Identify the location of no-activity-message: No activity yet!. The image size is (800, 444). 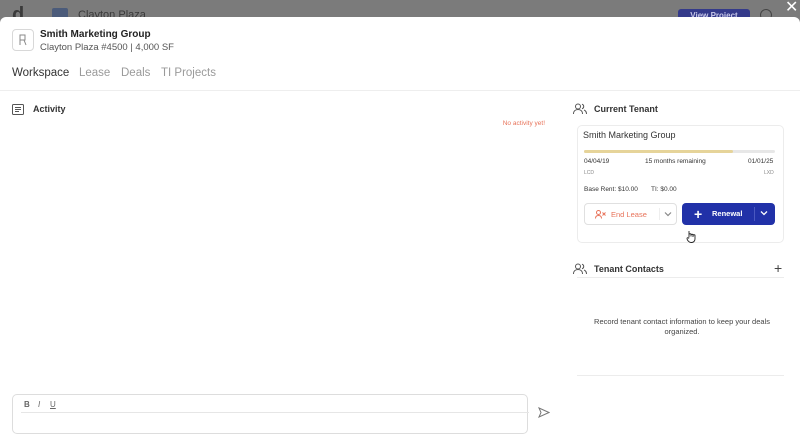
(523, 123).